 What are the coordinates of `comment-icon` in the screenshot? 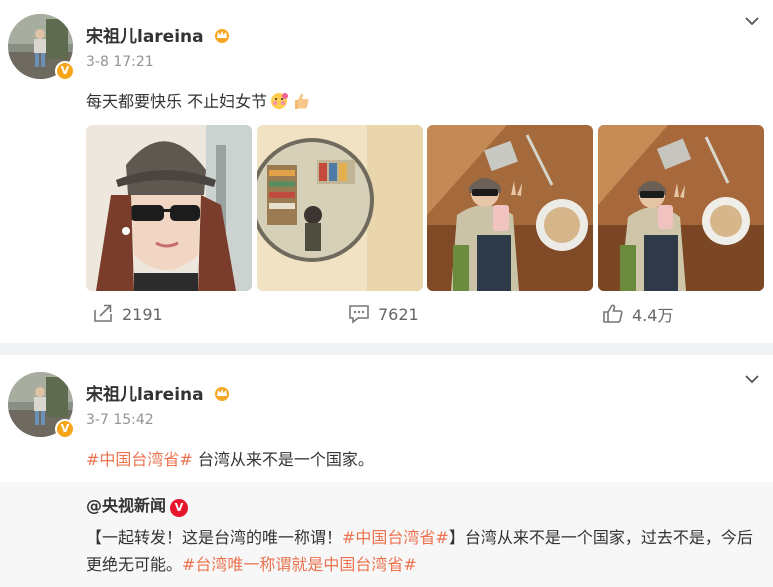 It's located at (359, 314).